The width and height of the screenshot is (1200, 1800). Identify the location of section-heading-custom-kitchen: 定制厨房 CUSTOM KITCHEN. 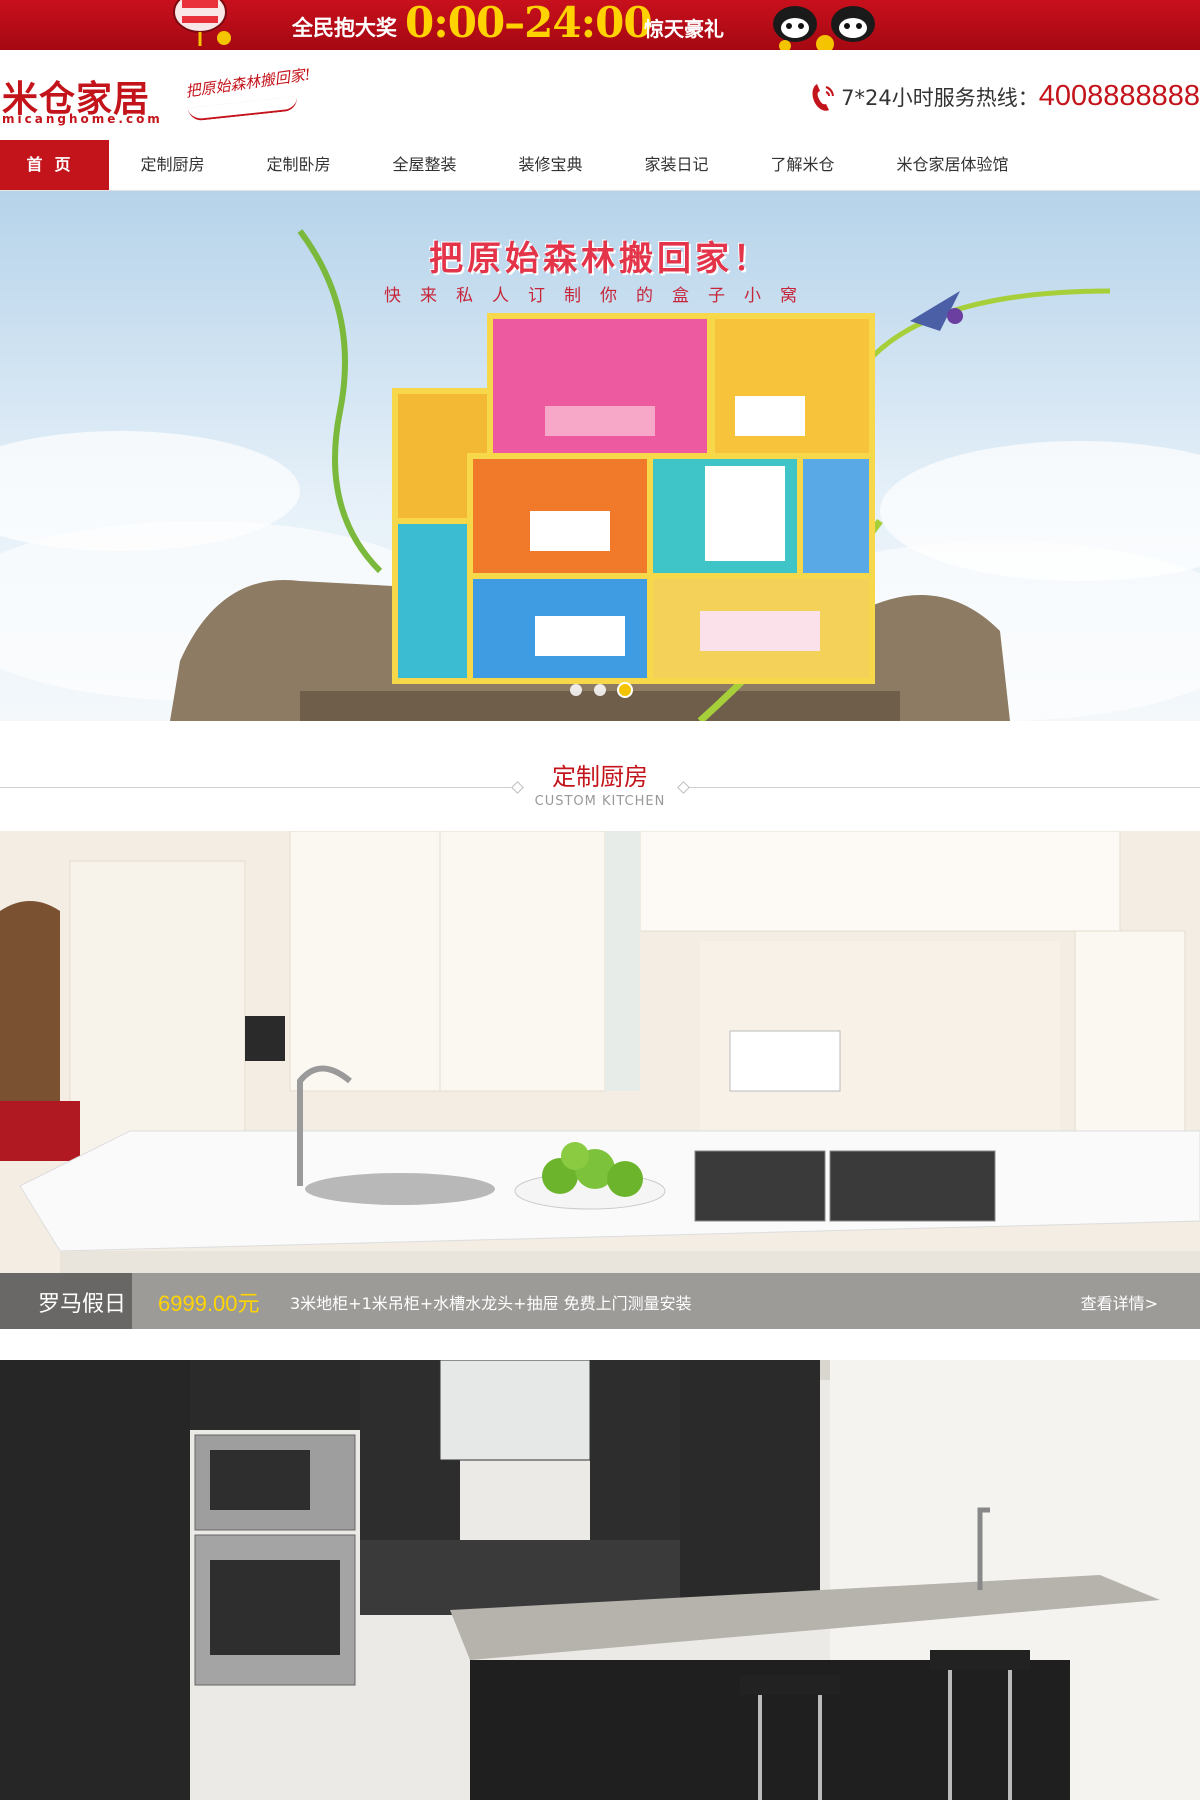
(600, 776).